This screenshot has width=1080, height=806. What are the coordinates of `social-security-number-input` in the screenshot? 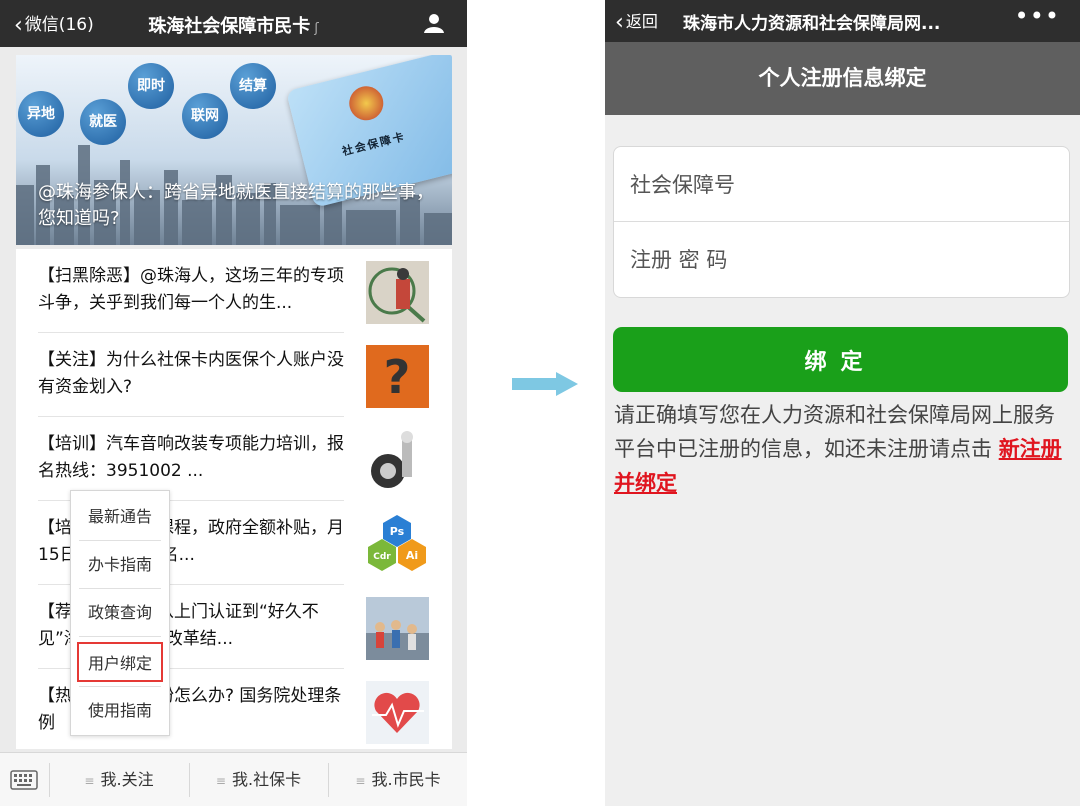 It's located at (840, 185).